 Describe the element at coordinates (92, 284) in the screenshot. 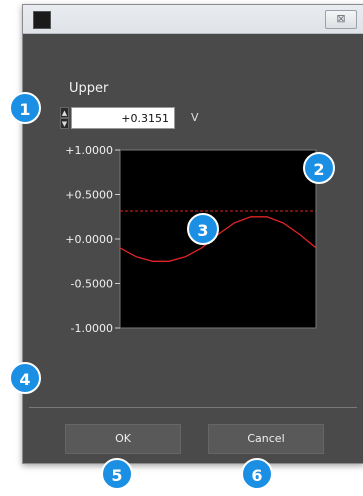

I see `y-tick-label: -0.5000` at that location.